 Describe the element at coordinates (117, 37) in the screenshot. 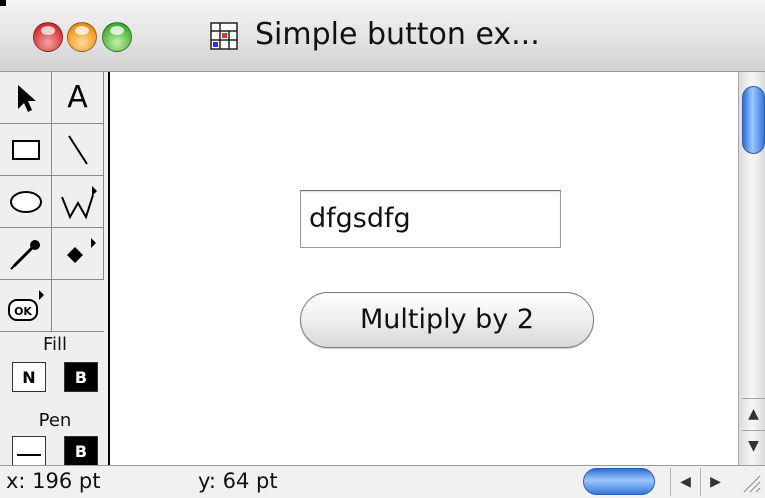

I see `zoom-button` at that location.